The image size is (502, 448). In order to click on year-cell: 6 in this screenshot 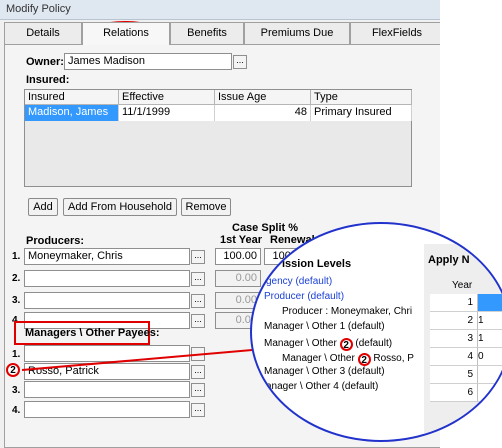, I will do `click(454, 393)`.